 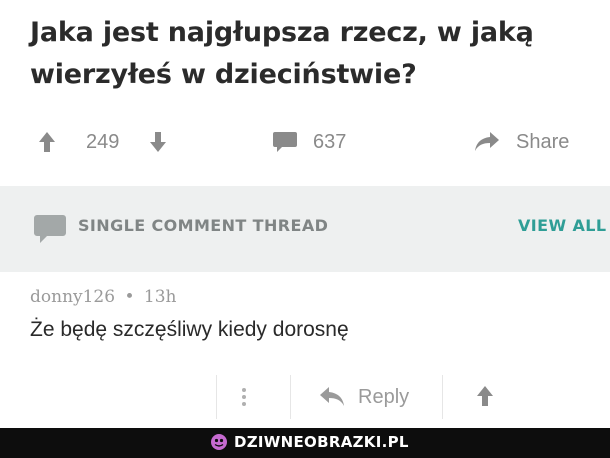 I want to click on share-button, so click(x=487, y=142).